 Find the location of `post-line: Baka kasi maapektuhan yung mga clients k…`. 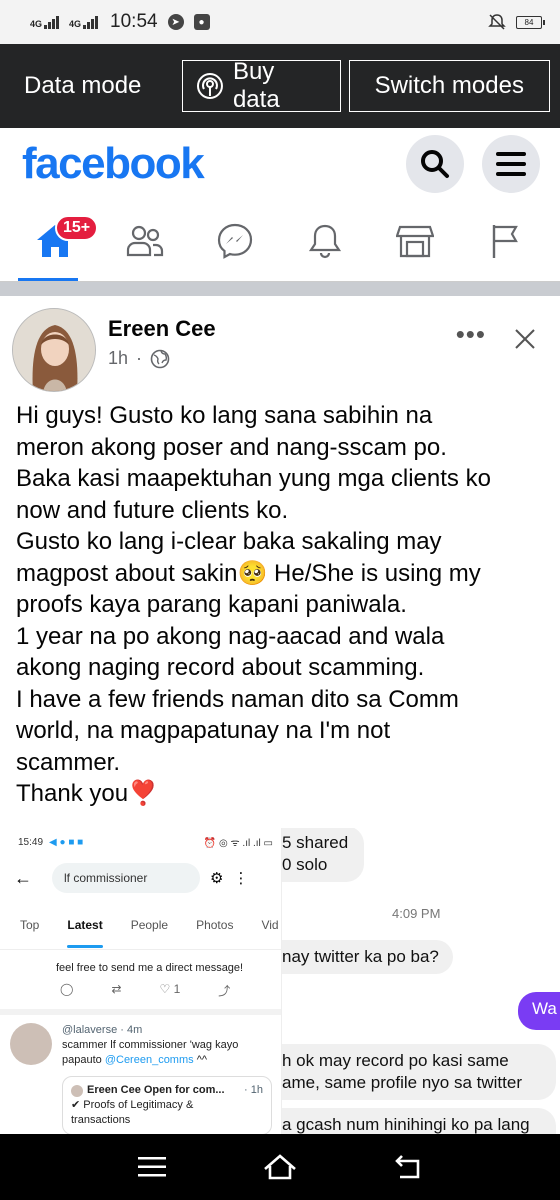

post-line: Baka kasi maapektuhan yung mga clients k… is located at coordinates (253, 478).